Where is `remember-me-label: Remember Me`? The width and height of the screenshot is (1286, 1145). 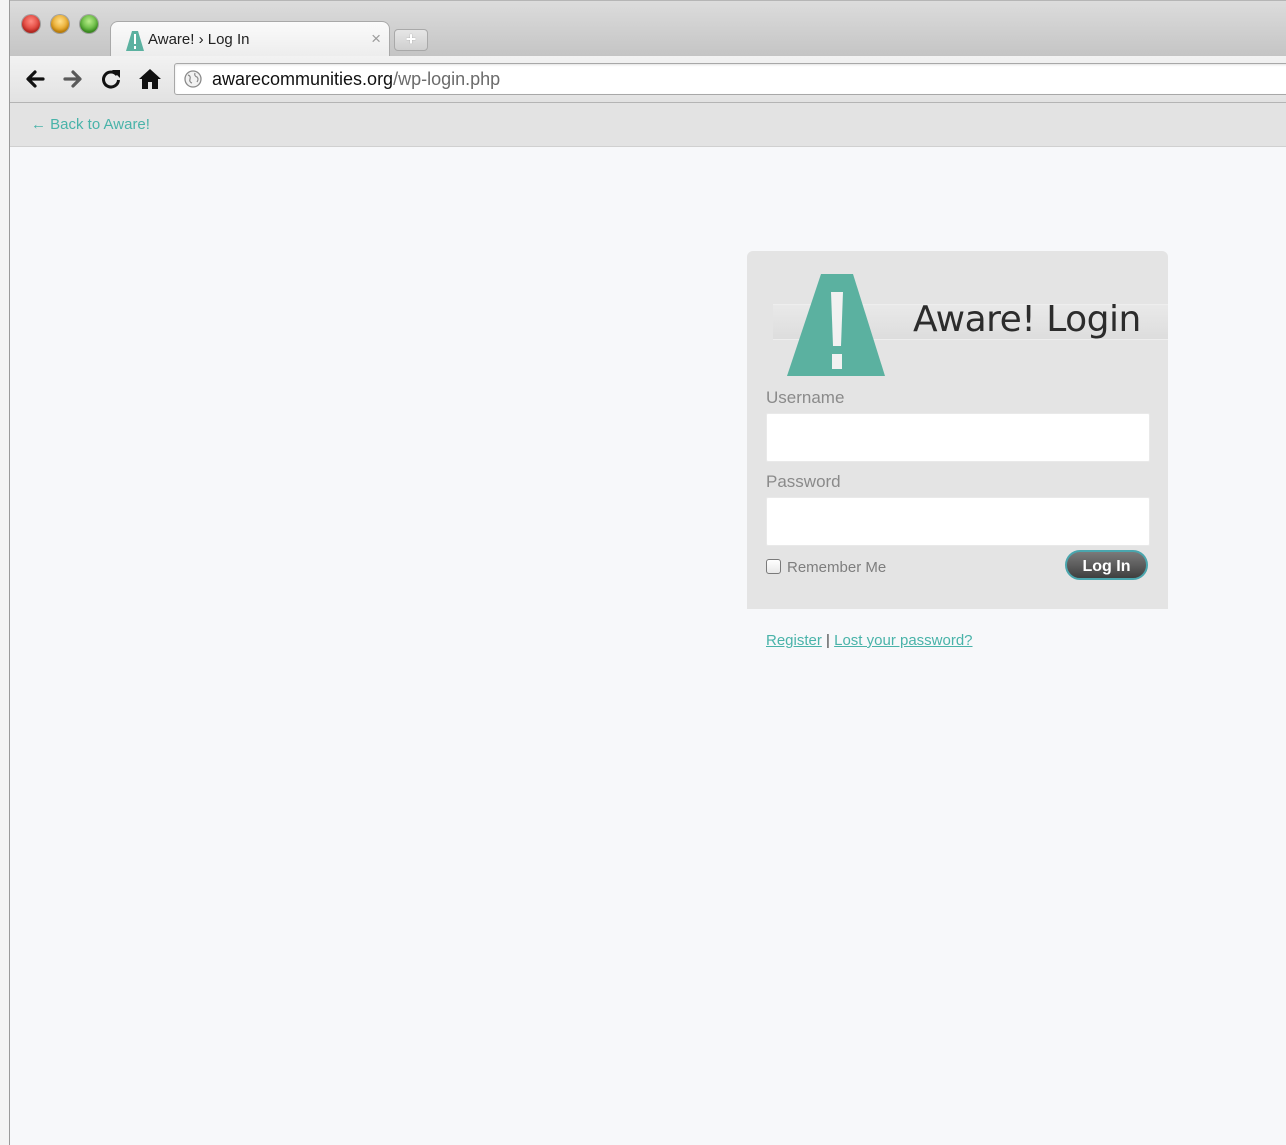
remember-me-label: Remember Me is located at coordinates (836, 567).